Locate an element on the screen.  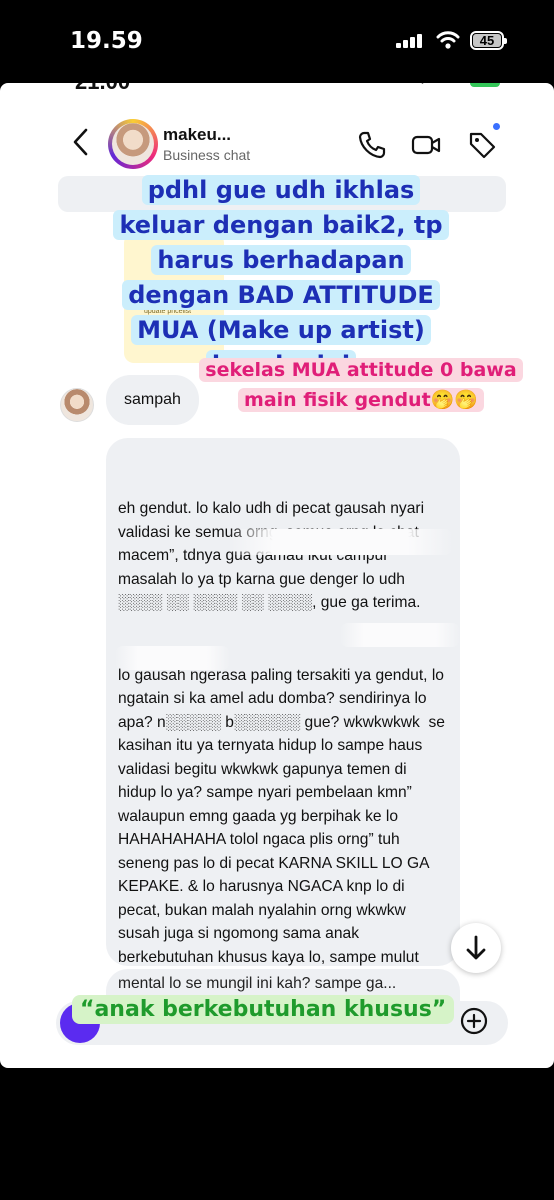
status-time: 19.59 is located at coordinates (106, 41).